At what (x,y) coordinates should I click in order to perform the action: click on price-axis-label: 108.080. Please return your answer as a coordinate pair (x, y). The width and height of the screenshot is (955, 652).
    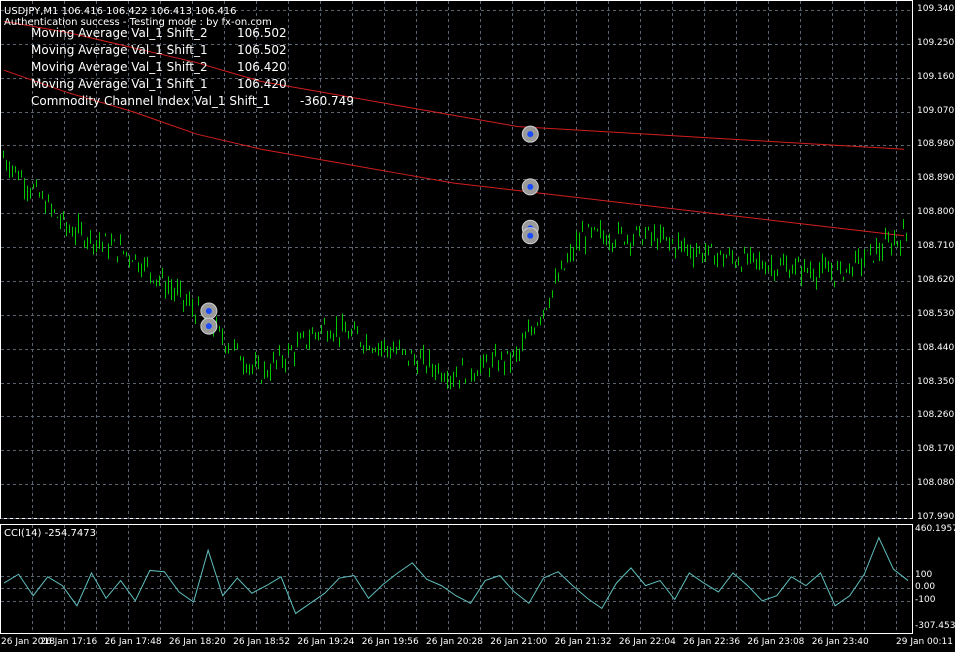
    Looking at the image, I should click on (936, 483).